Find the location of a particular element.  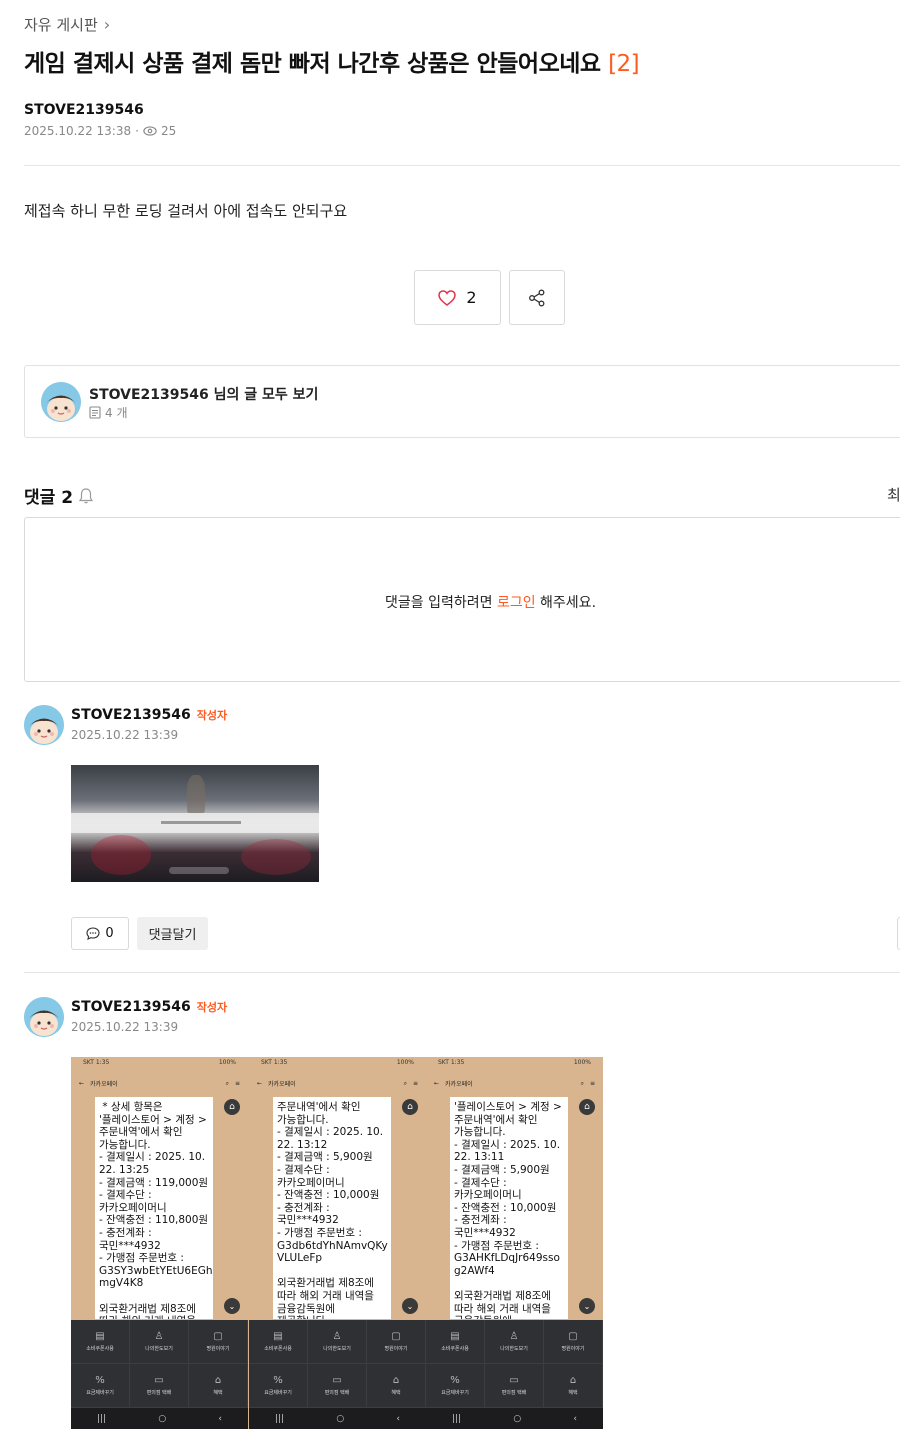

eye-icon is located at coordinates (150, 131).